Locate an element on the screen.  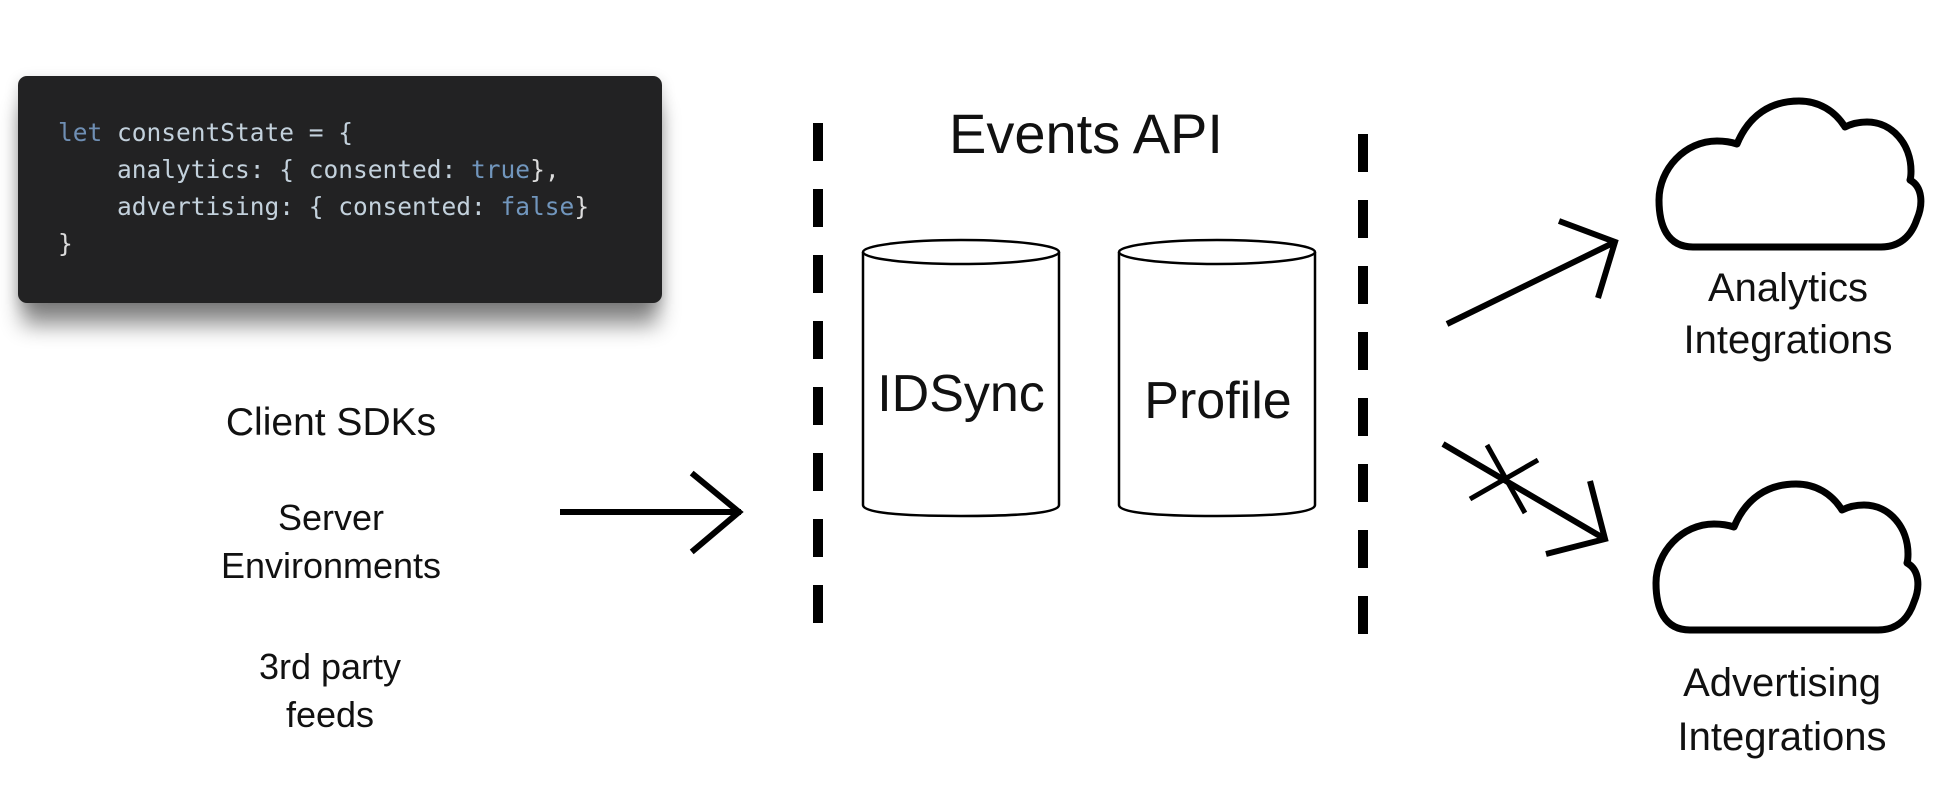
advertising-flow-arrow-icon is located at coordinates (1525, 499).